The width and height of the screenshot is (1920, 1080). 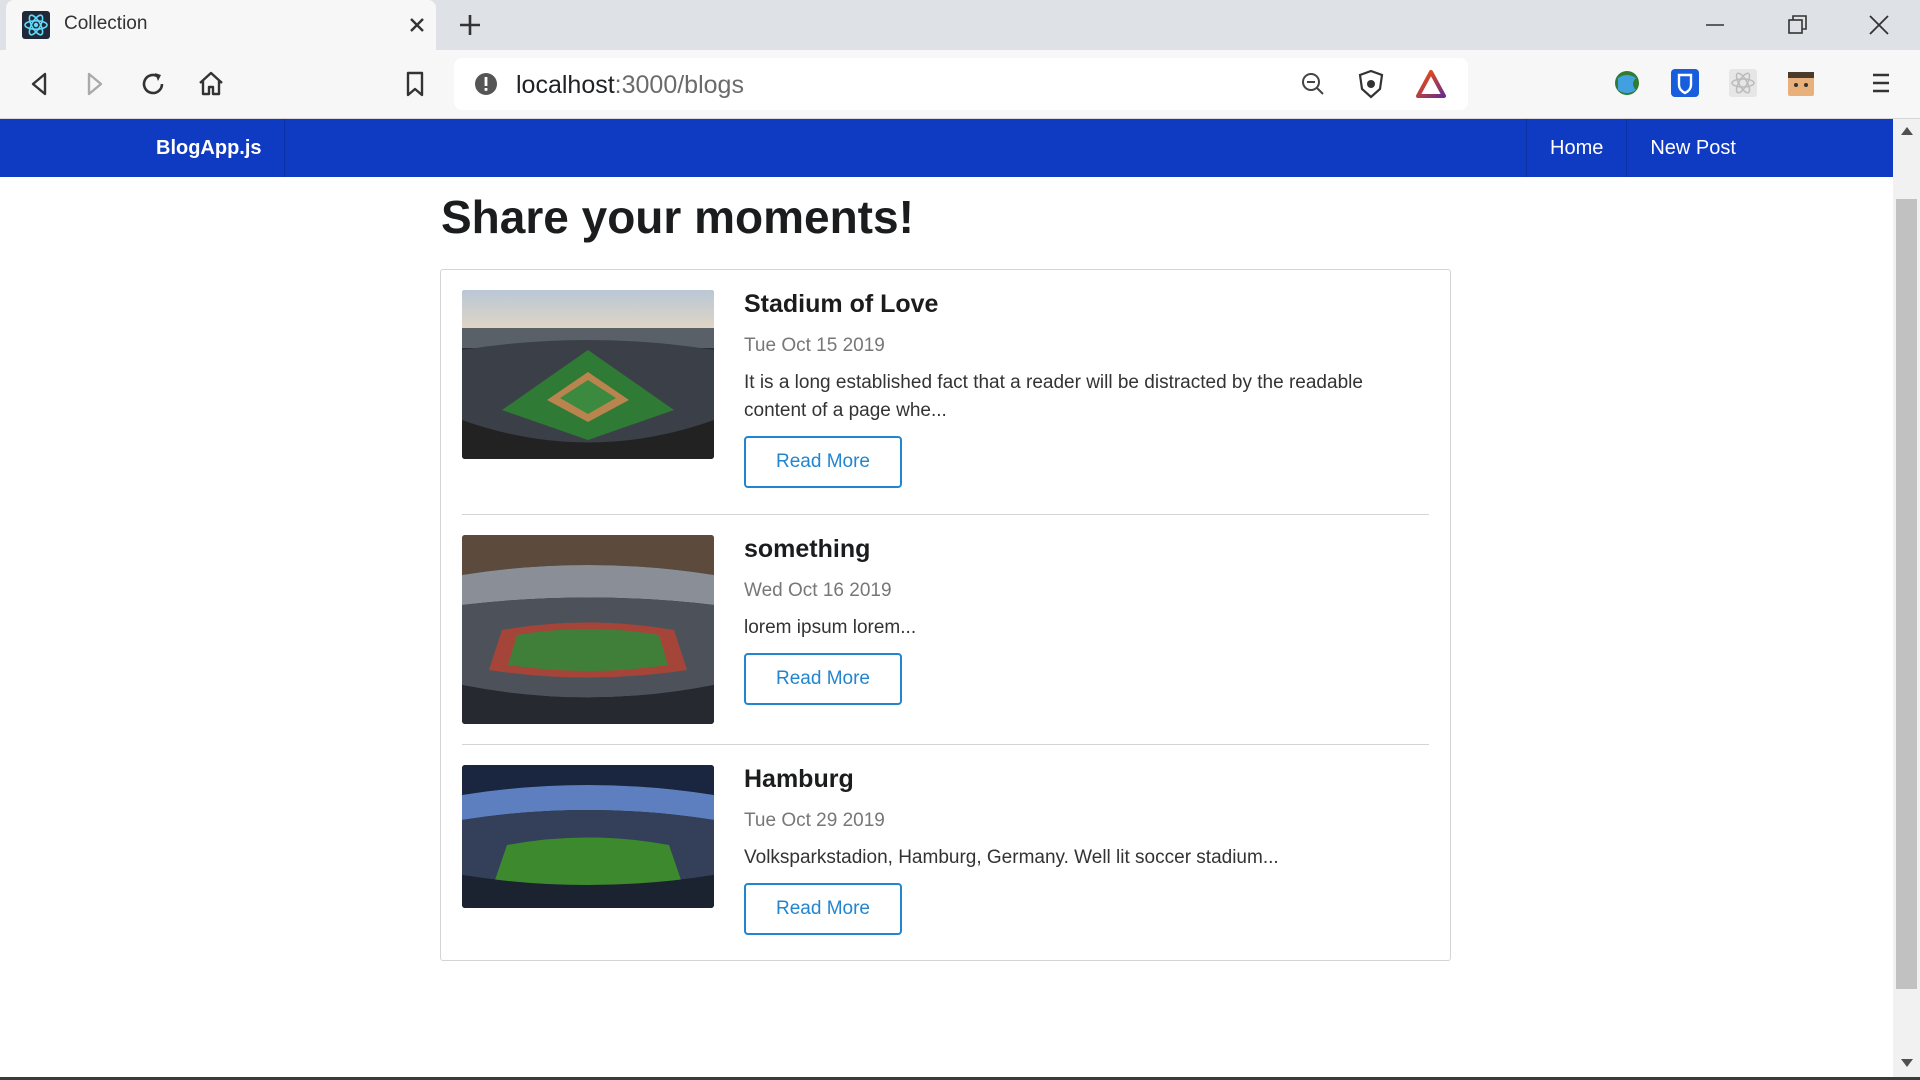 What do you see at coordinates (1692, 148) in the screenshot?
I see `nav-new-post-link: New Post` at bounding box center [1692, 148].